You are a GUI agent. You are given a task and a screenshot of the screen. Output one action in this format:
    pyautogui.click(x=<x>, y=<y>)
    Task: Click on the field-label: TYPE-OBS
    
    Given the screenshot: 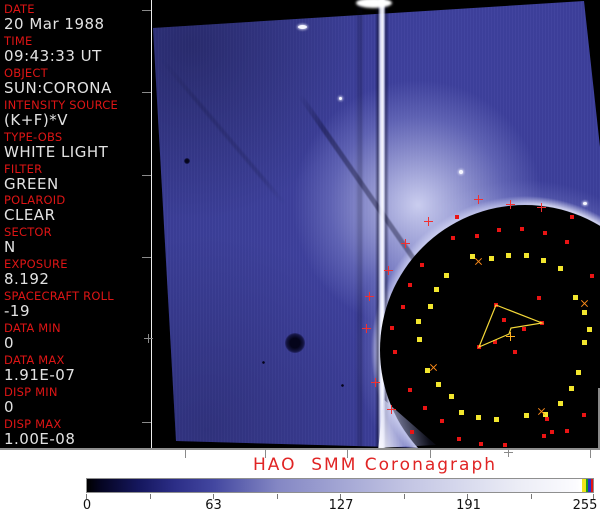 What is the action you would take?
    pyautogui.click(x=33, y=136)
    